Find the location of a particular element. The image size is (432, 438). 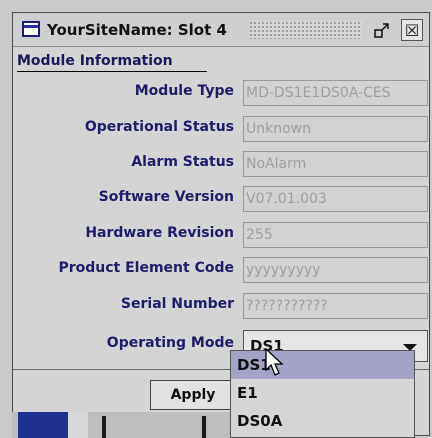

close-icon: ☒ is located at coordinates (412, 30).